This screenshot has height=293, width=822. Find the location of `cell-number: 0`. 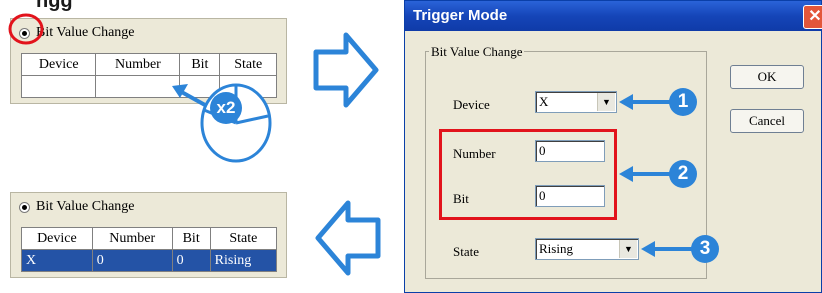

cell-number: 0 is located at coordinates (132, 260).